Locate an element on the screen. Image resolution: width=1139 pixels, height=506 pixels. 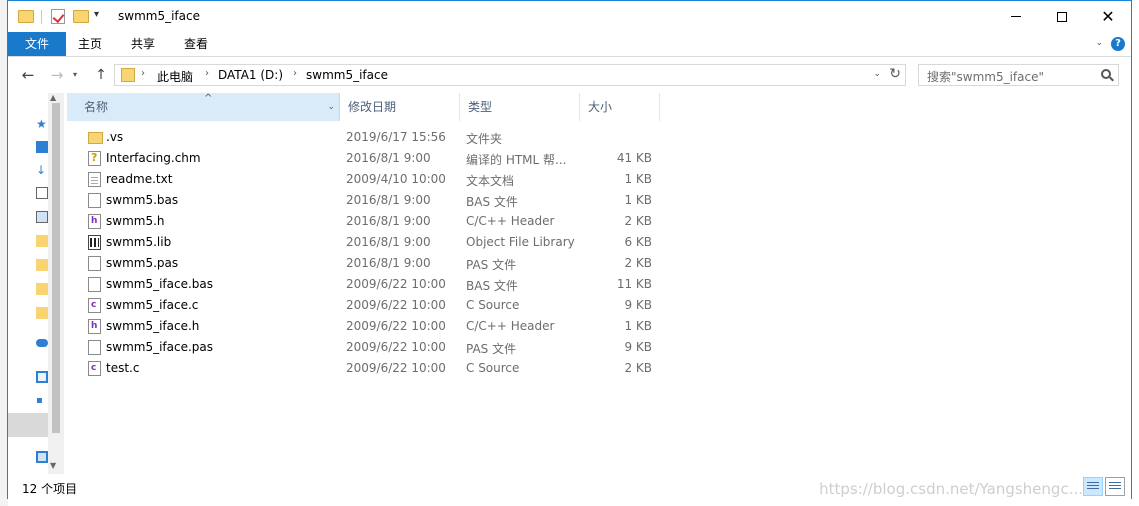
up-arrow-icon: ↑ is located at coordinates (101, 75).